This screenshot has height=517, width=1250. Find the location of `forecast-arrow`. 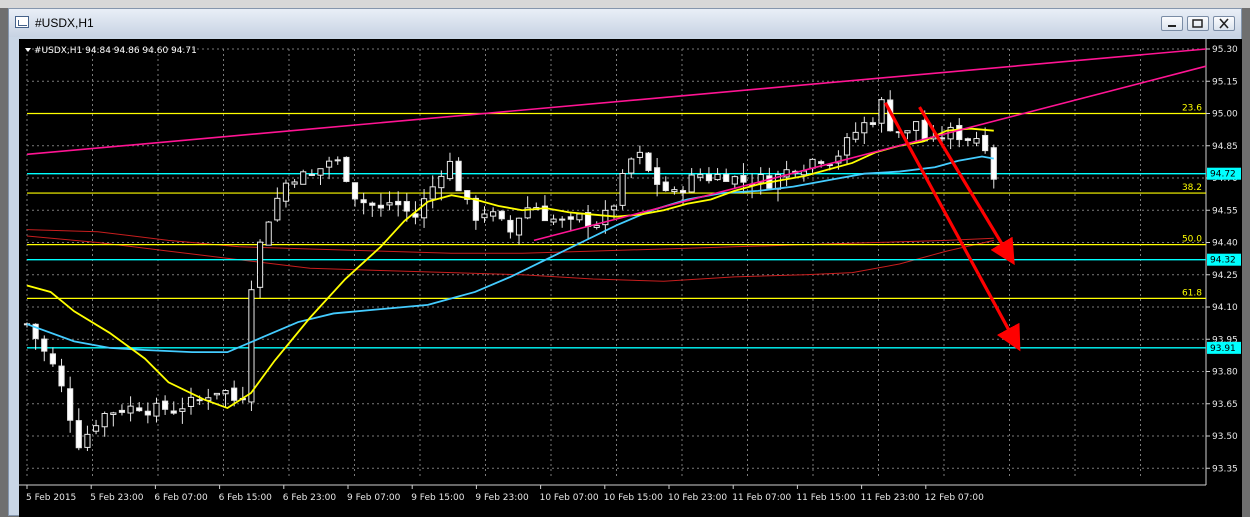

forecast-arrow is located at coordinates (966, 186).